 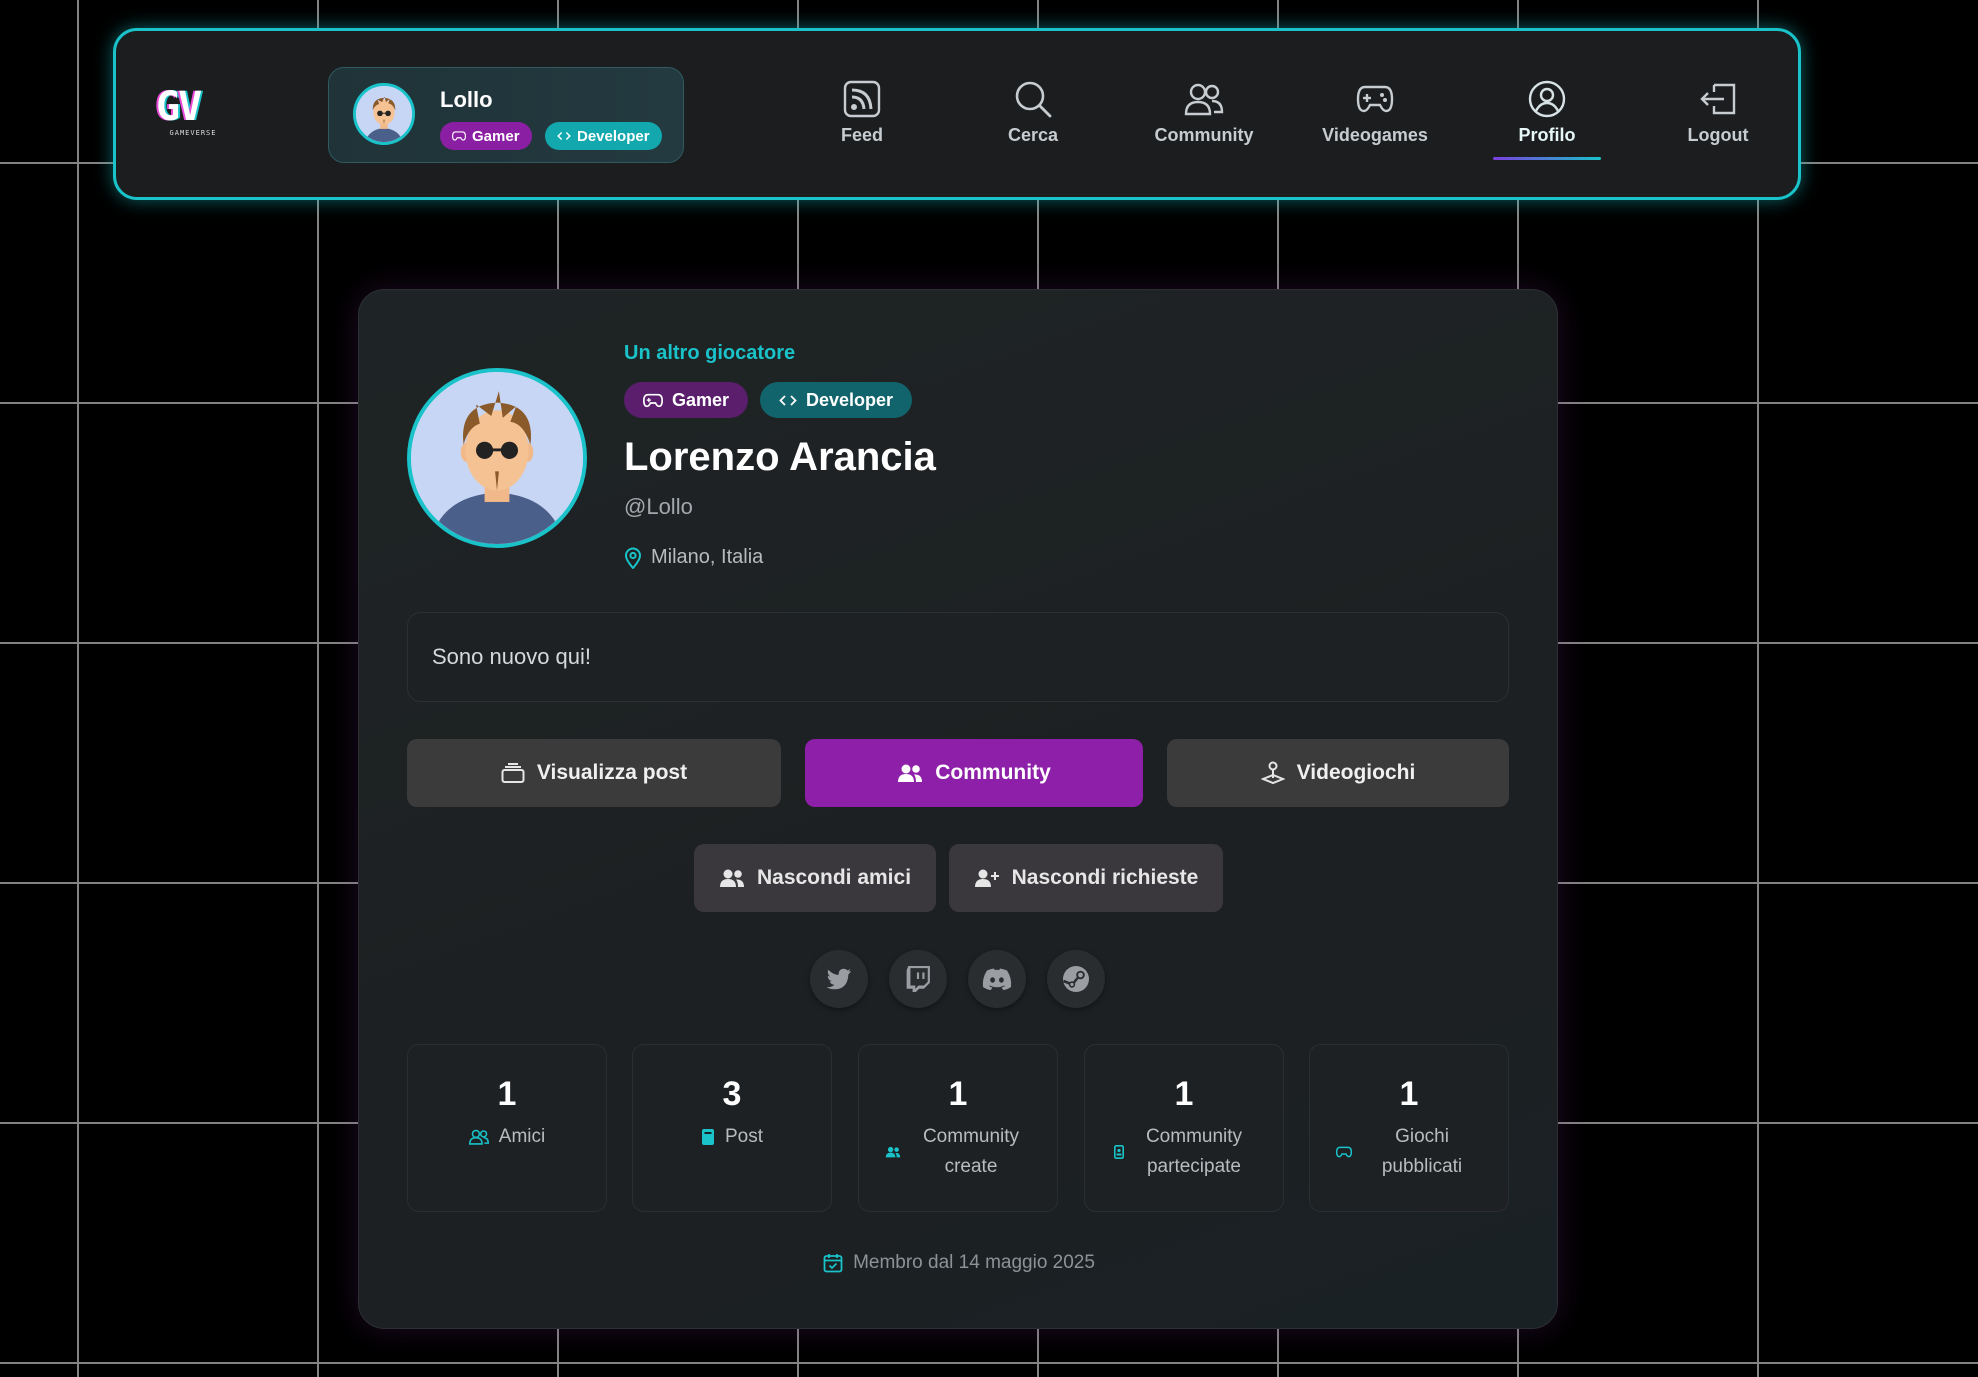 I want to click on stat-giochi-pubblicati-value: 1, so click(x=1409, y=1094).